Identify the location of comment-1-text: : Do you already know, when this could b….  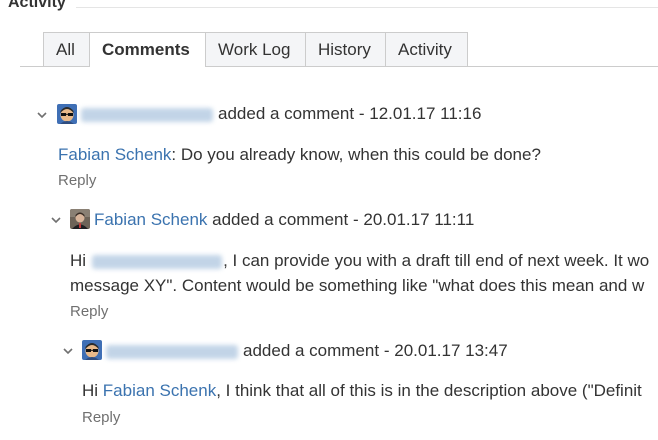
(356, 154).